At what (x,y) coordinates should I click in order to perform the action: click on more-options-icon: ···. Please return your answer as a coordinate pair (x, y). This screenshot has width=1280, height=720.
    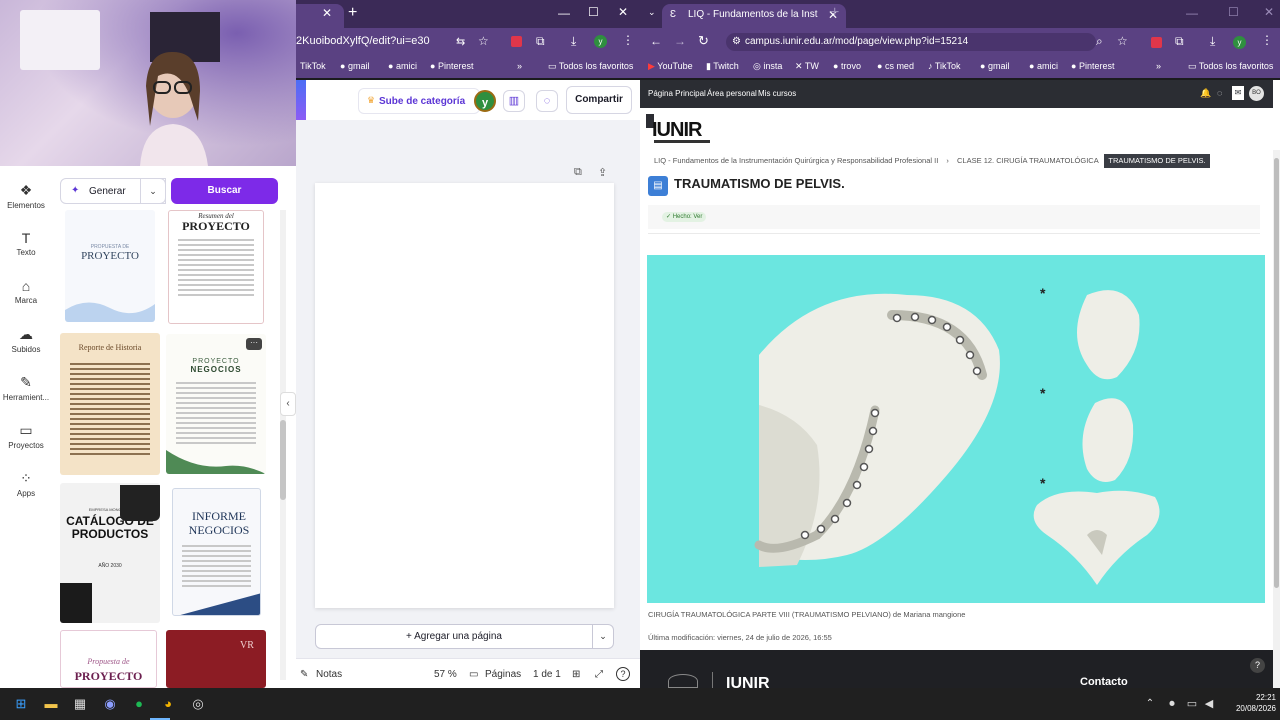
    Looking at the image, I should click on (254, 344).